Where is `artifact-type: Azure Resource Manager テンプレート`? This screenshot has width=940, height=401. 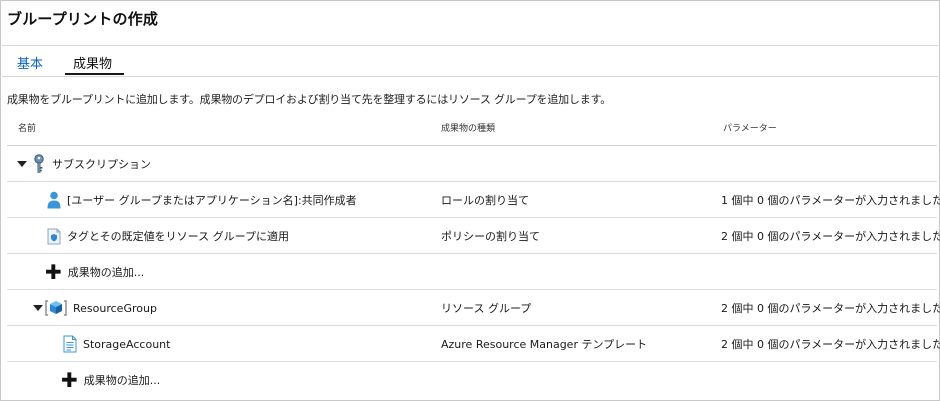
artifact-type: Azure Resource Manager テンプレート is located at coordinates (544, 344).